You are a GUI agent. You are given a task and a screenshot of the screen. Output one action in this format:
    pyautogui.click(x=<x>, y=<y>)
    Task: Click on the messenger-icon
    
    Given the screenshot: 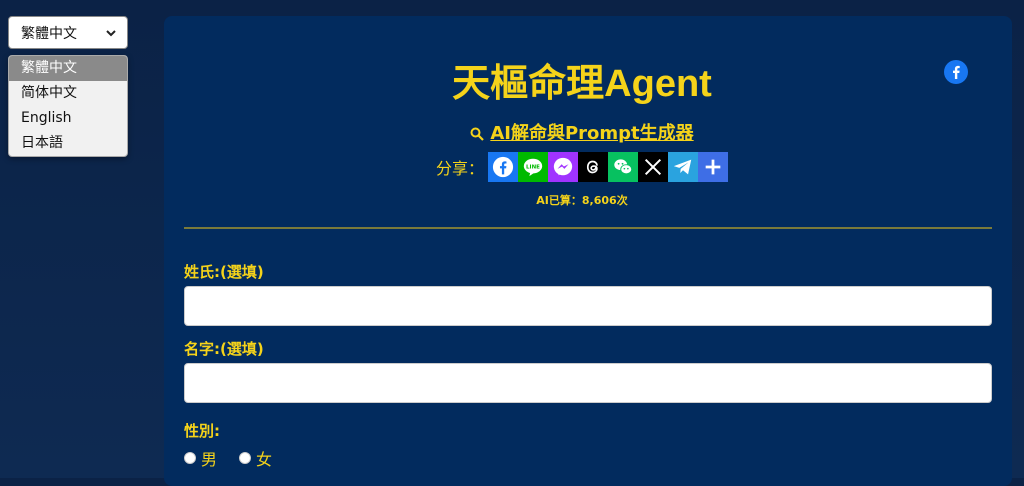 What is the action you would take?
    pyautogui.click(x=563, y=166)
    